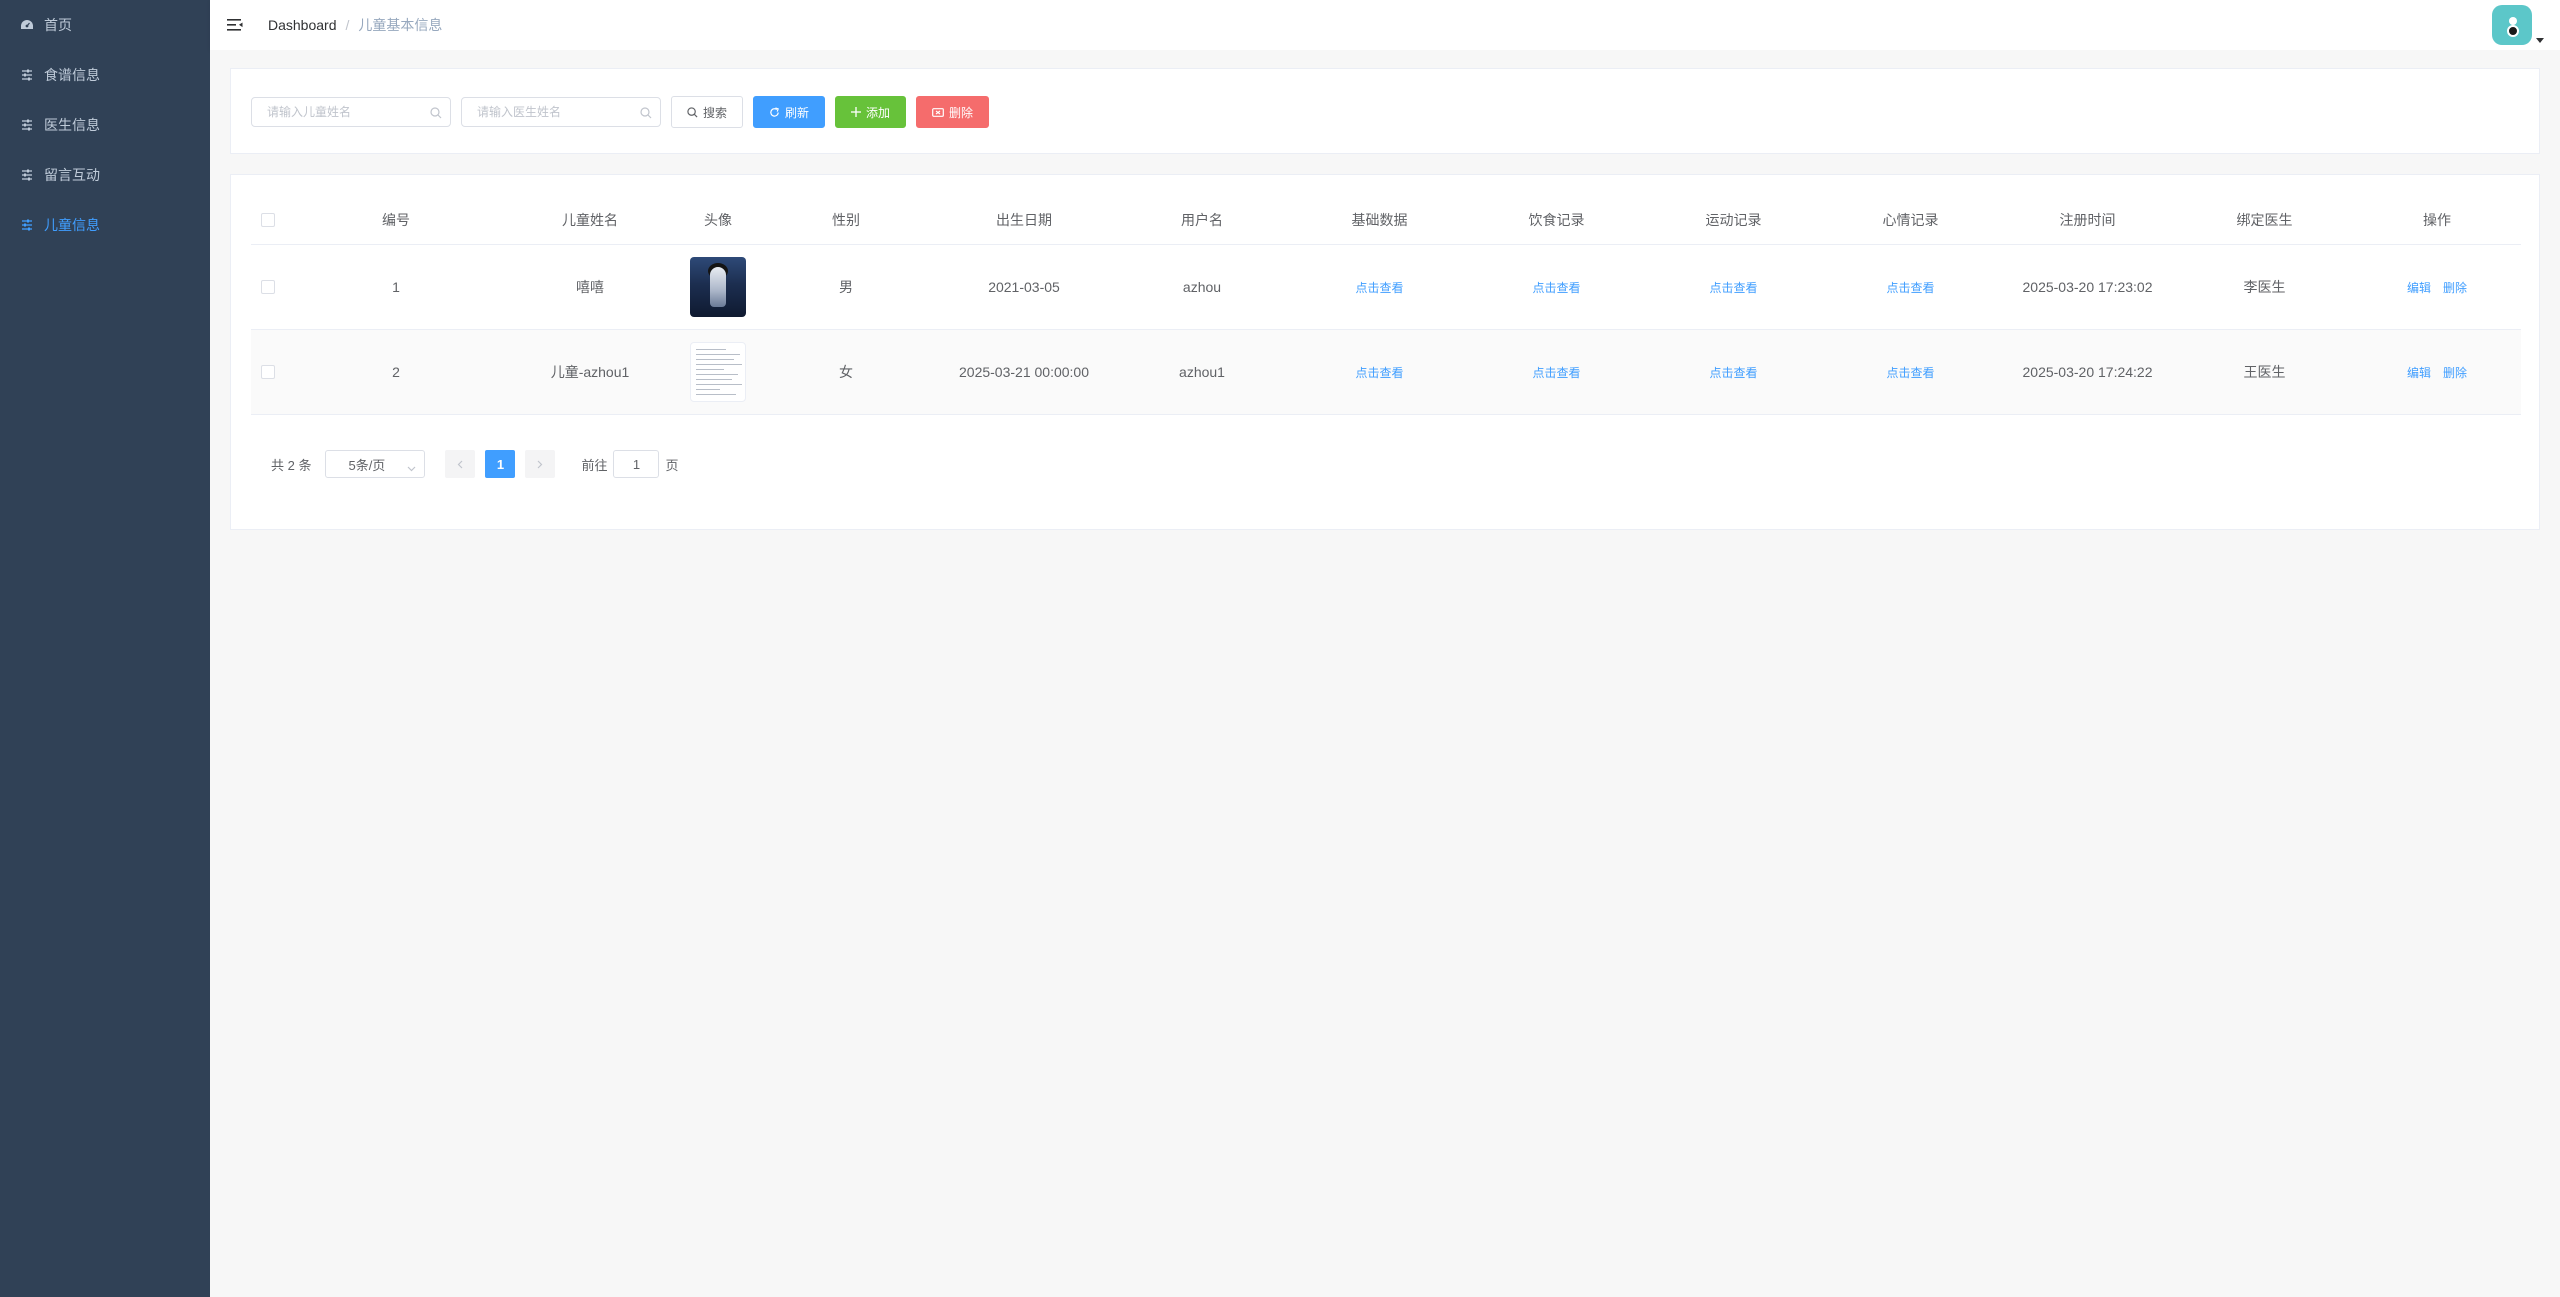 Image resolution: width=2560 pixels, height=1297 pixels. Describe the element at coordinates (636, 464) in the screenshot. I see `goto-page-input` at that location.